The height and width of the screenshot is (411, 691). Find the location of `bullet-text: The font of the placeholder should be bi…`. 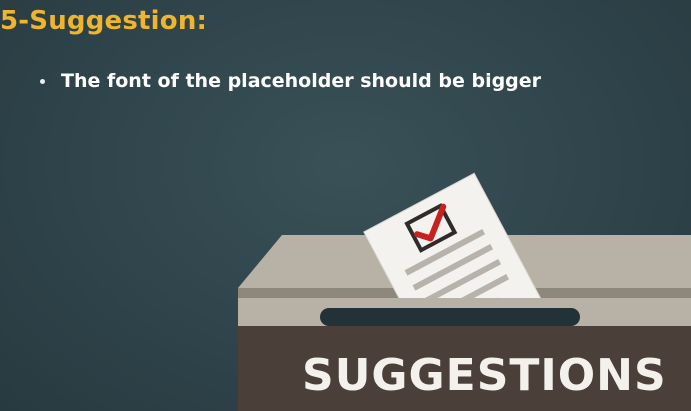

bullet-text: The font of the placeholder should be bi… is located at coordinates (301, 81).